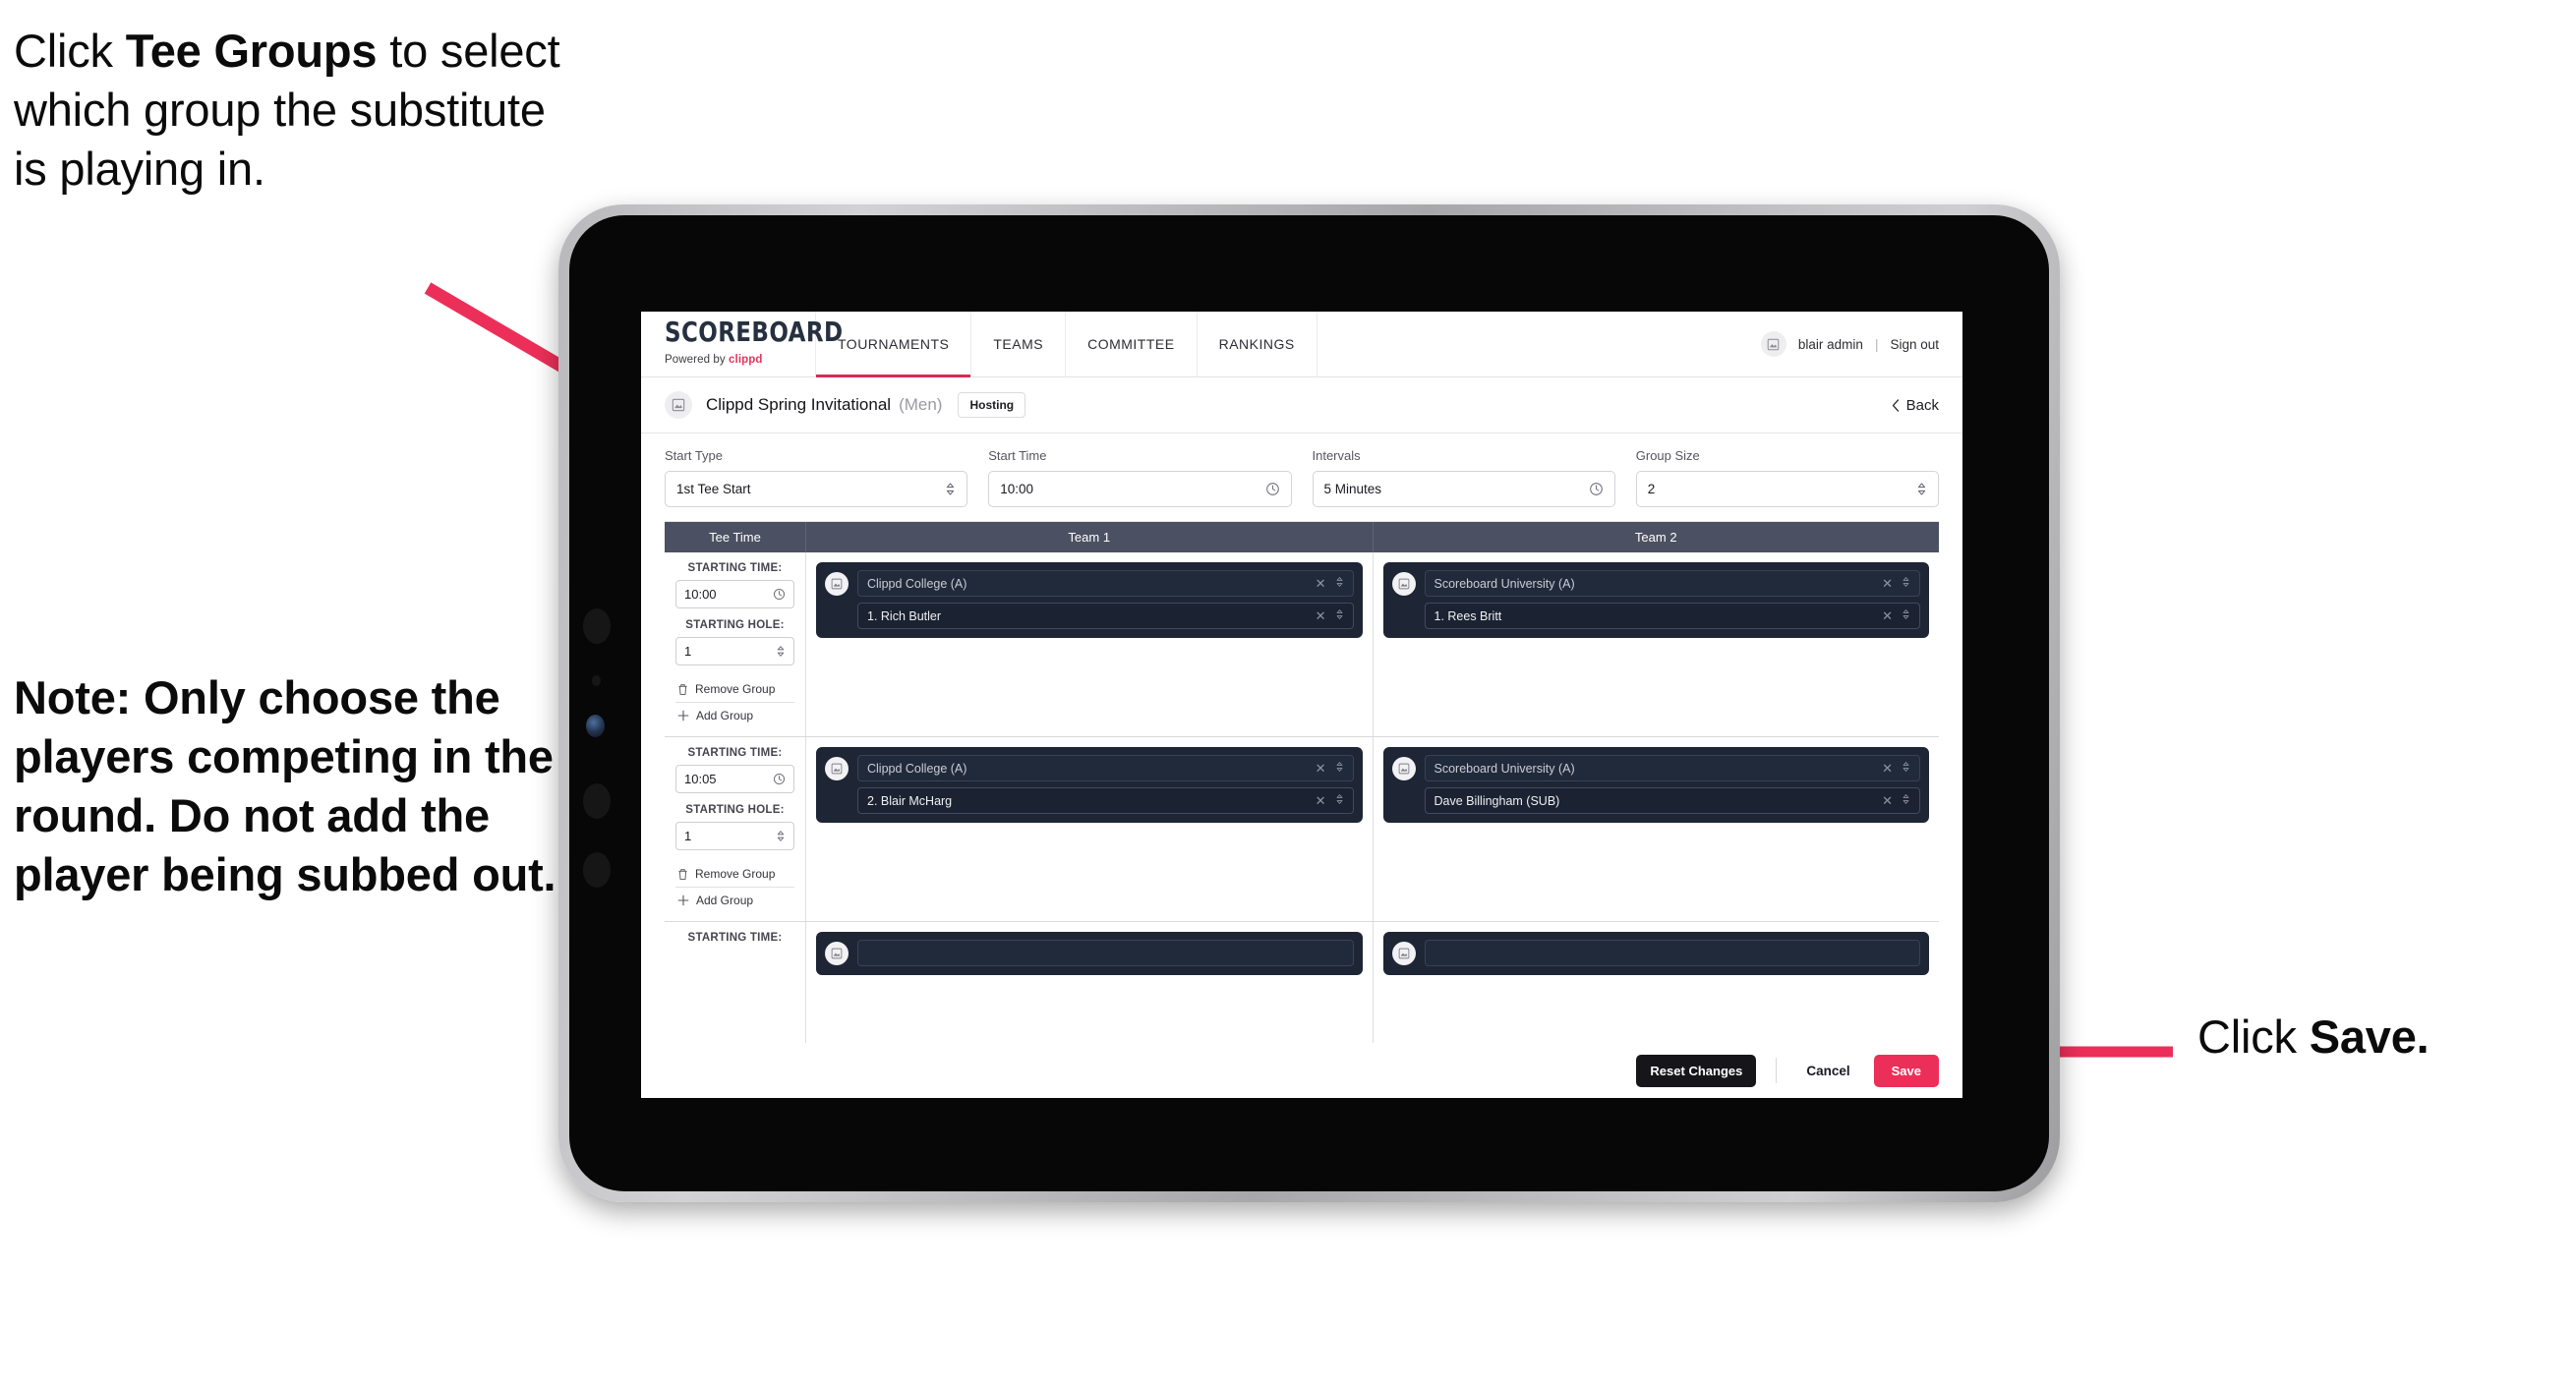  Describe the element at coordinates (713, 489) in the screenshot. I see `control-value: 1st Tee Start` at that location.